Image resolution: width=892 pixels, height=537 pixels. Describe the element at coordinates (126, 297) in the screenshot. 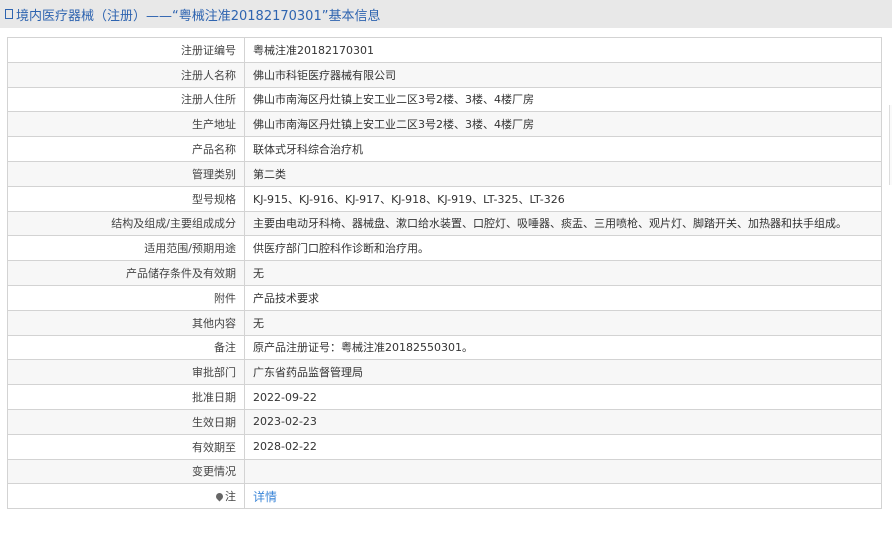

I see `row-label: 附件` at that location.